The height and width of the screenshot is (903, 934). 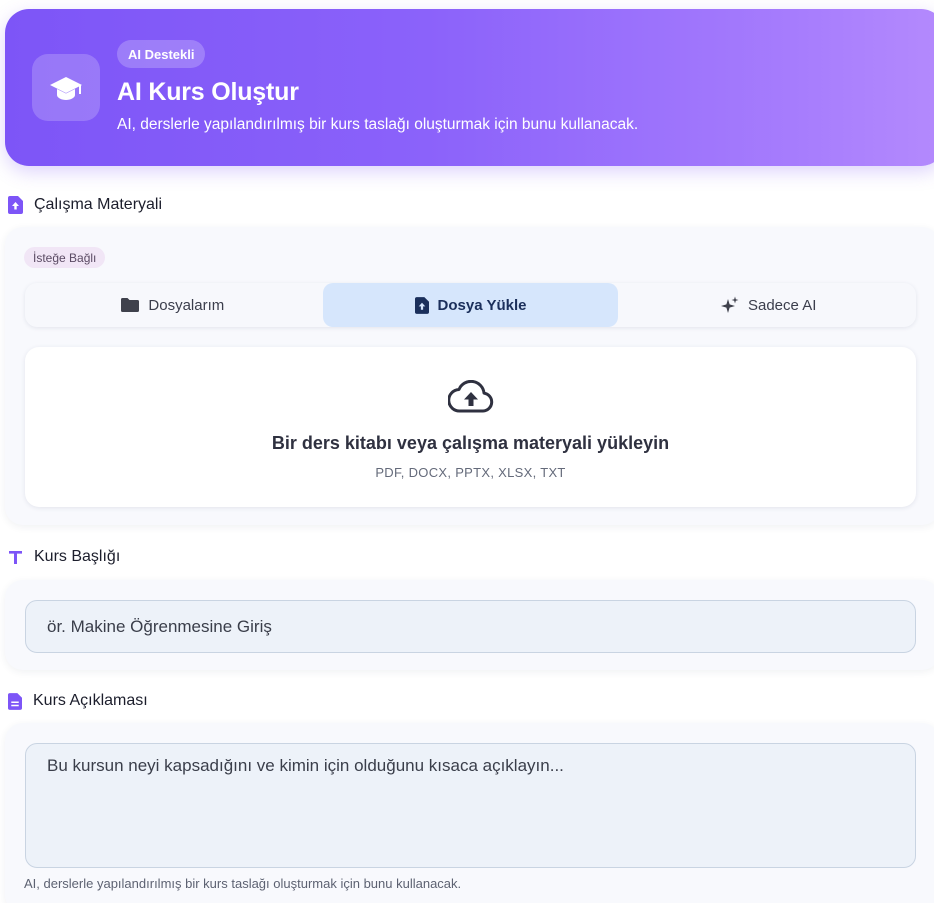 What do you see at coordinates (186, 305) in the screenshot?
I see `tab-label: Dosyalarım` at bounding box center [186, 305].